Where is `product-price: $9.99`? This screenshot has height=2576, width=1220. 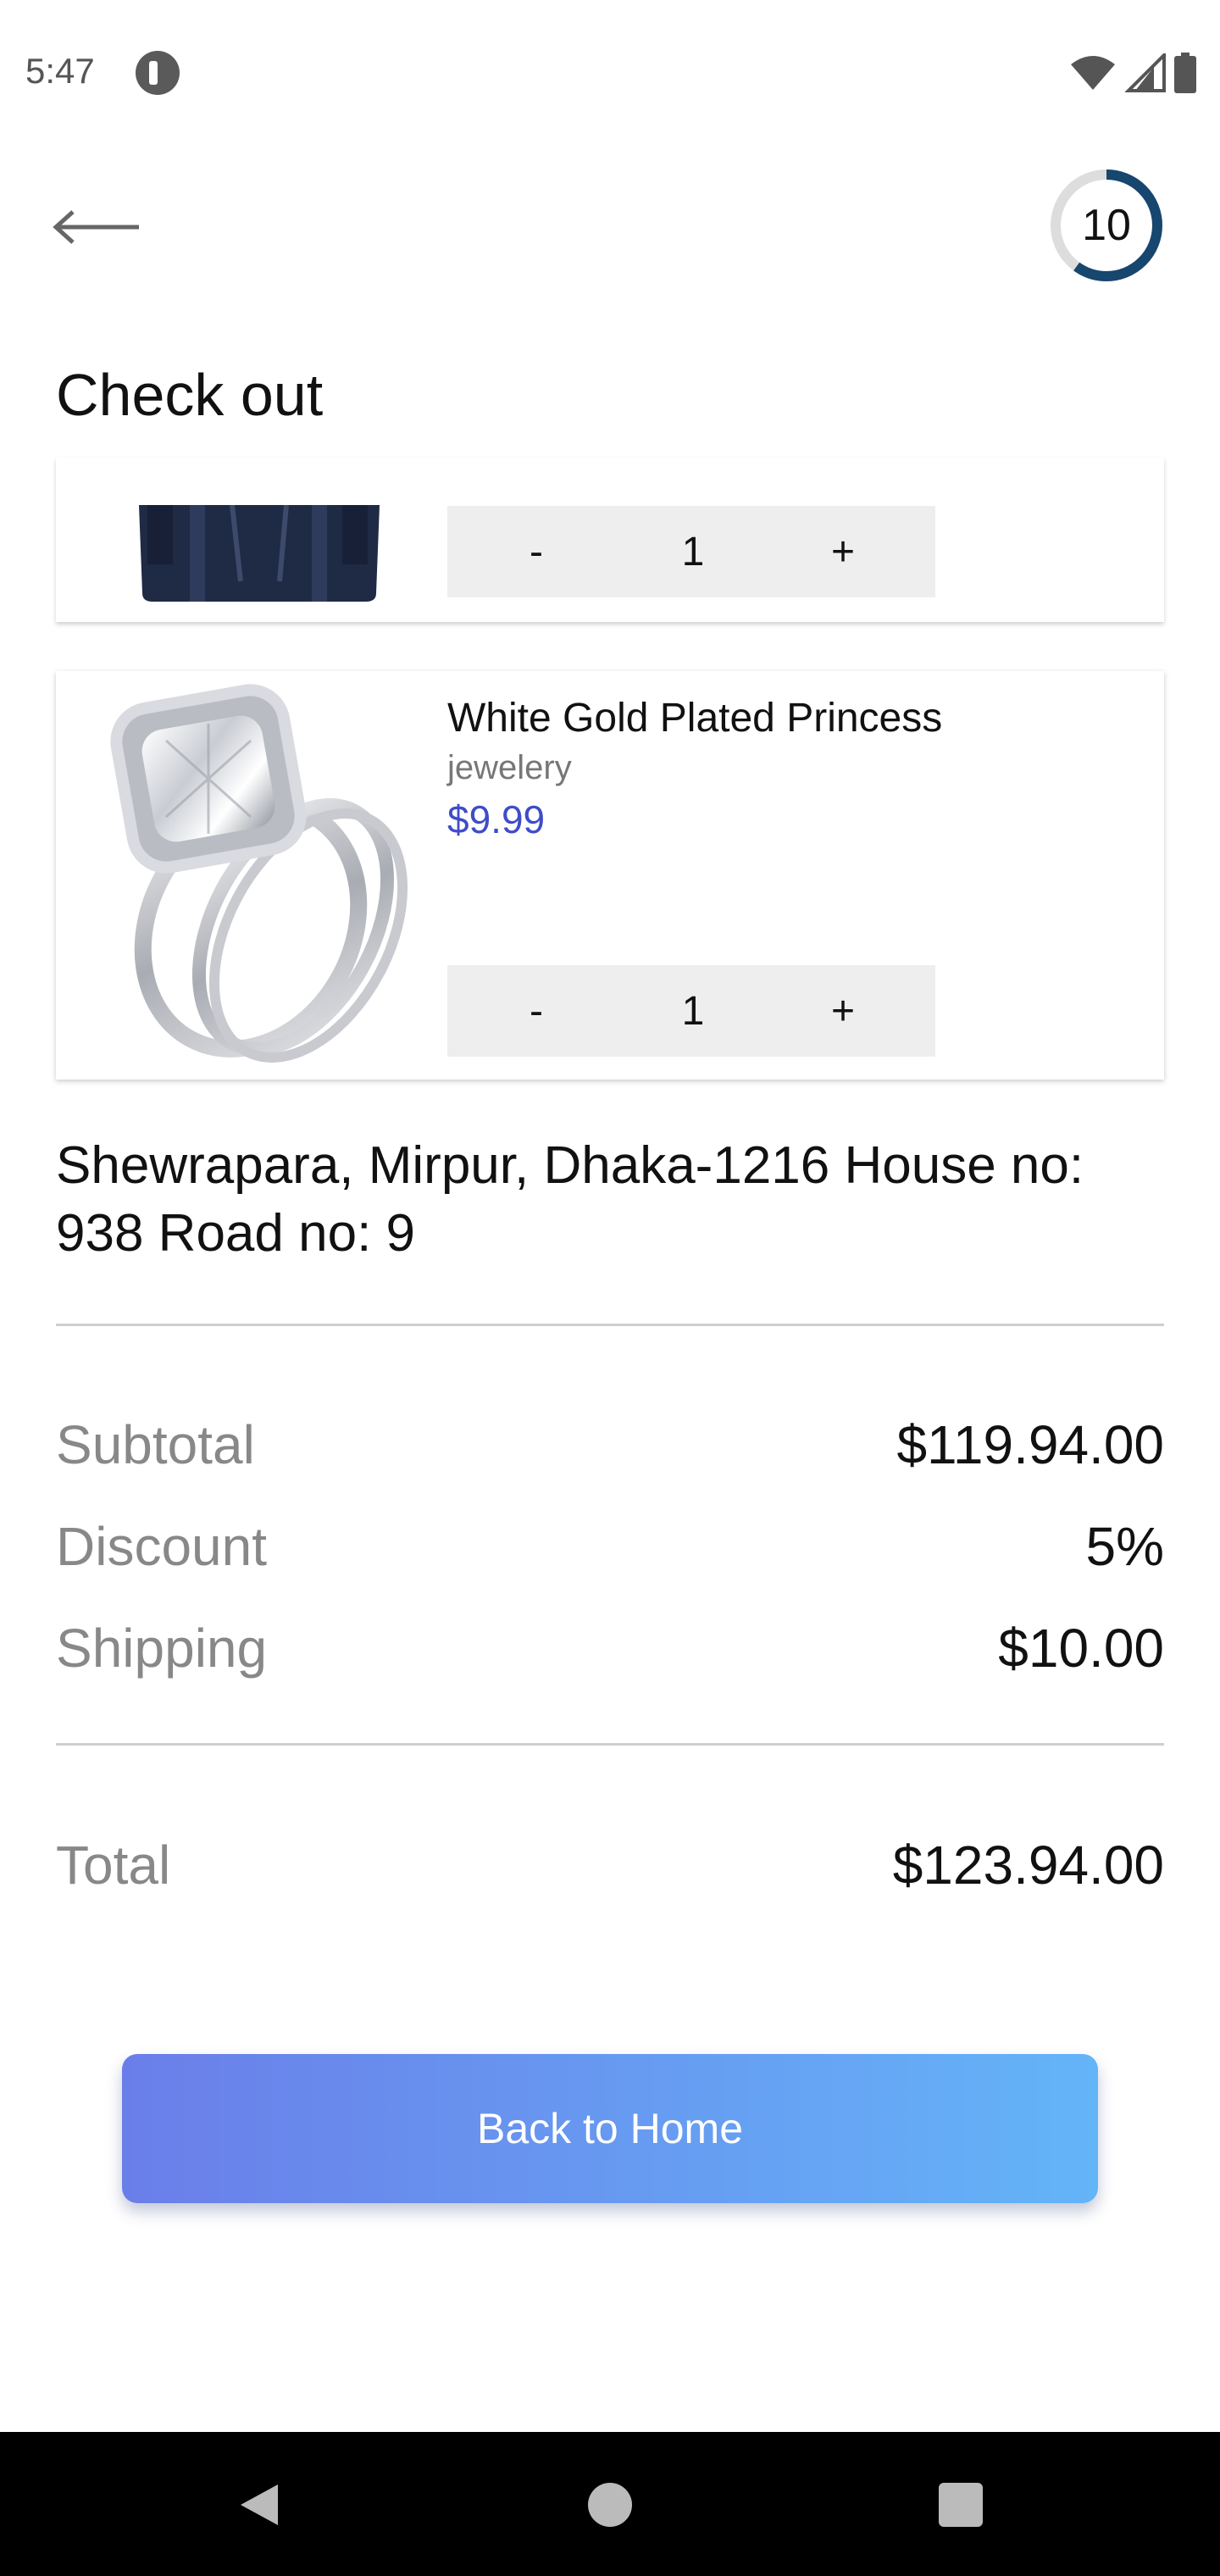
product-price: $9.99 is located at coordinates (496, 819).